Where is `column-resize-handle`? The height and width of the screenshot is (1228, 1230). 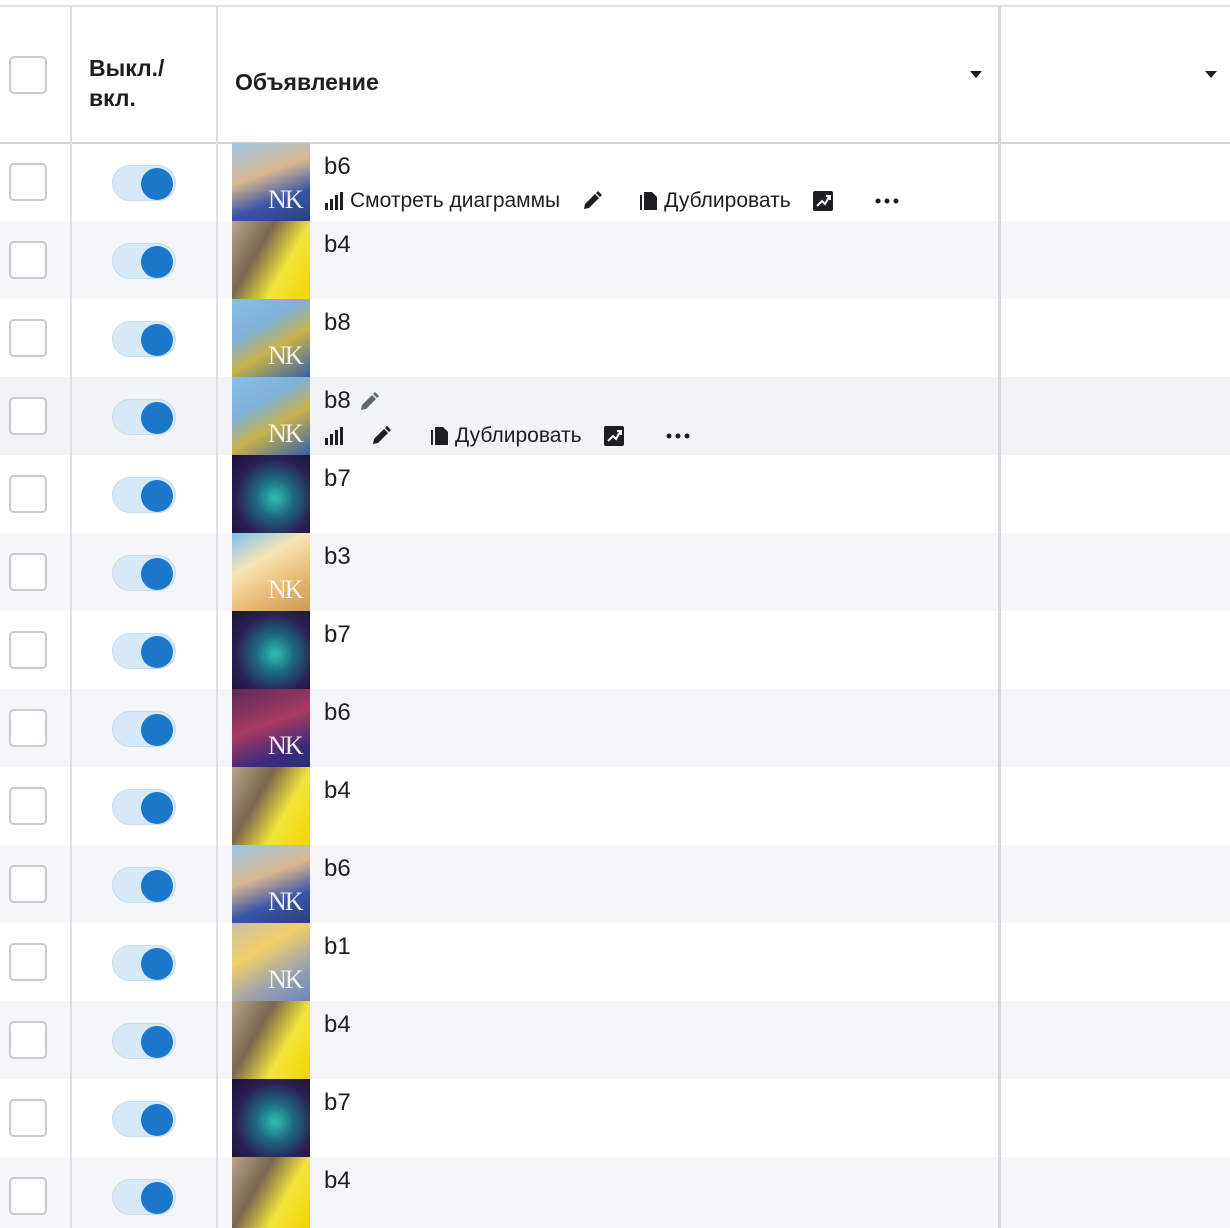
column-resize-handle is located at coordinates (999, 617).